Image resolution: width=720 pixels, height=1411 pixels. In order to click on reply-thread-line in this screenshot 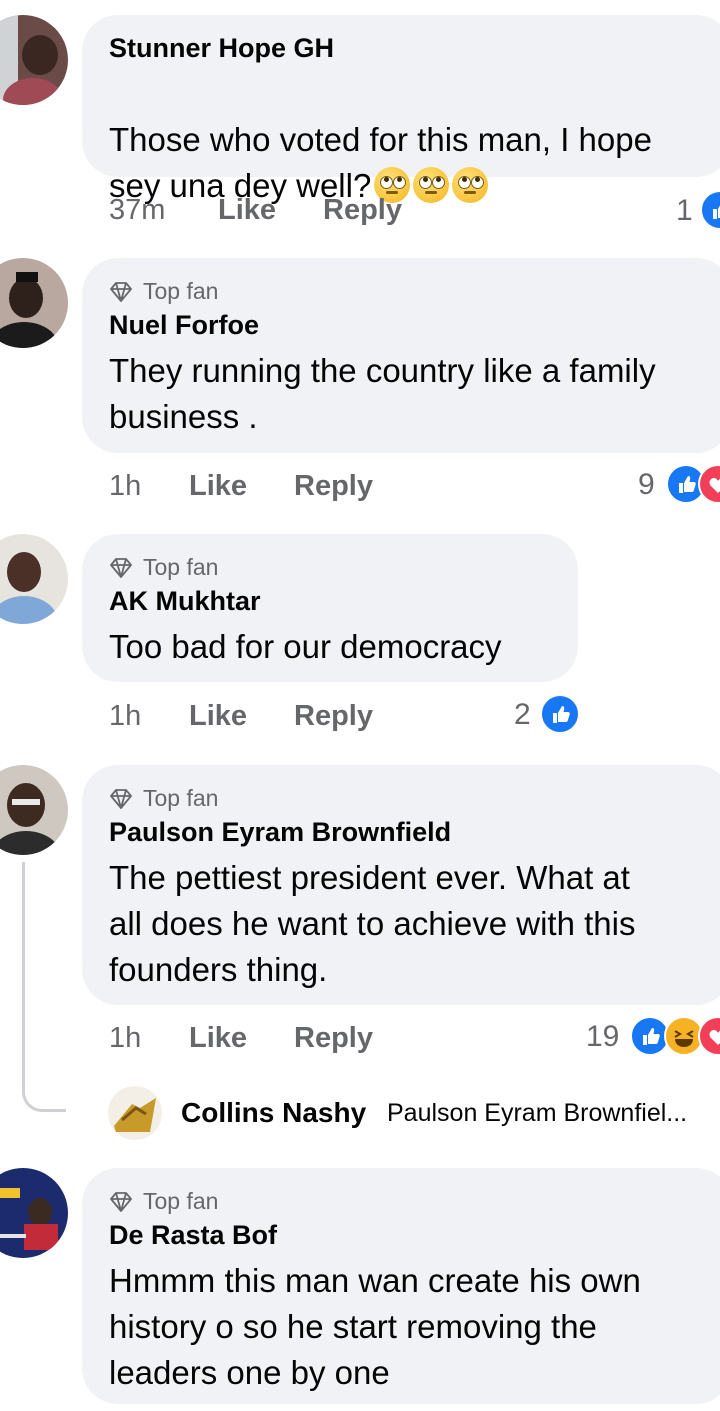, I will do `click(44, 987)`.